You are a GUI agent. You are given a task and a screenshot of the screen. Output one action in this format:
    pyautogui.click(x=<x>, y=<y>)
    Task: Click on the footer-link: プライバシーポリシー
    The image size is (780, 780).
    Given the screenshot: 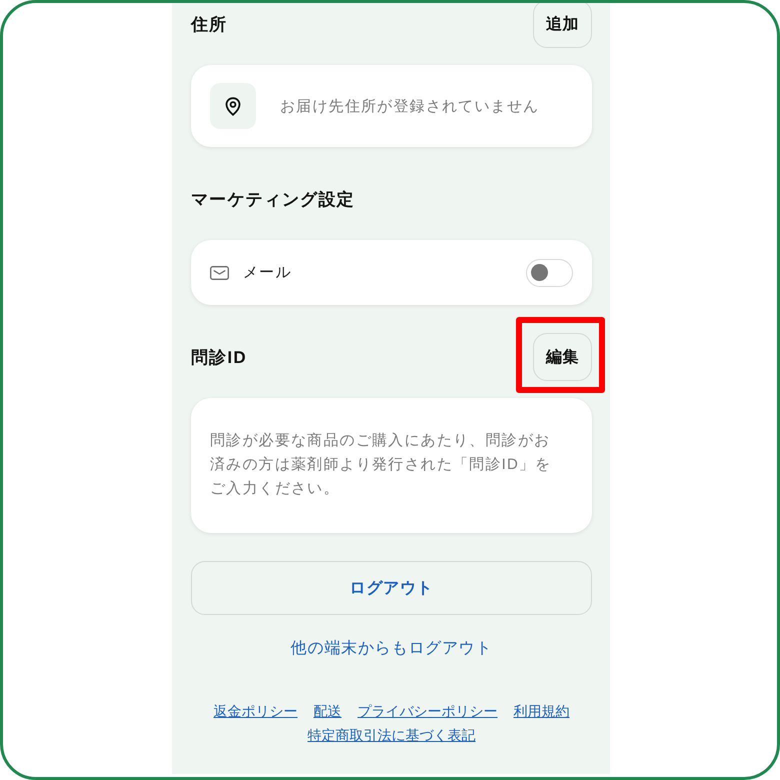 What is the action you would take?
    pyautogui.click(x=428, y=711)
    